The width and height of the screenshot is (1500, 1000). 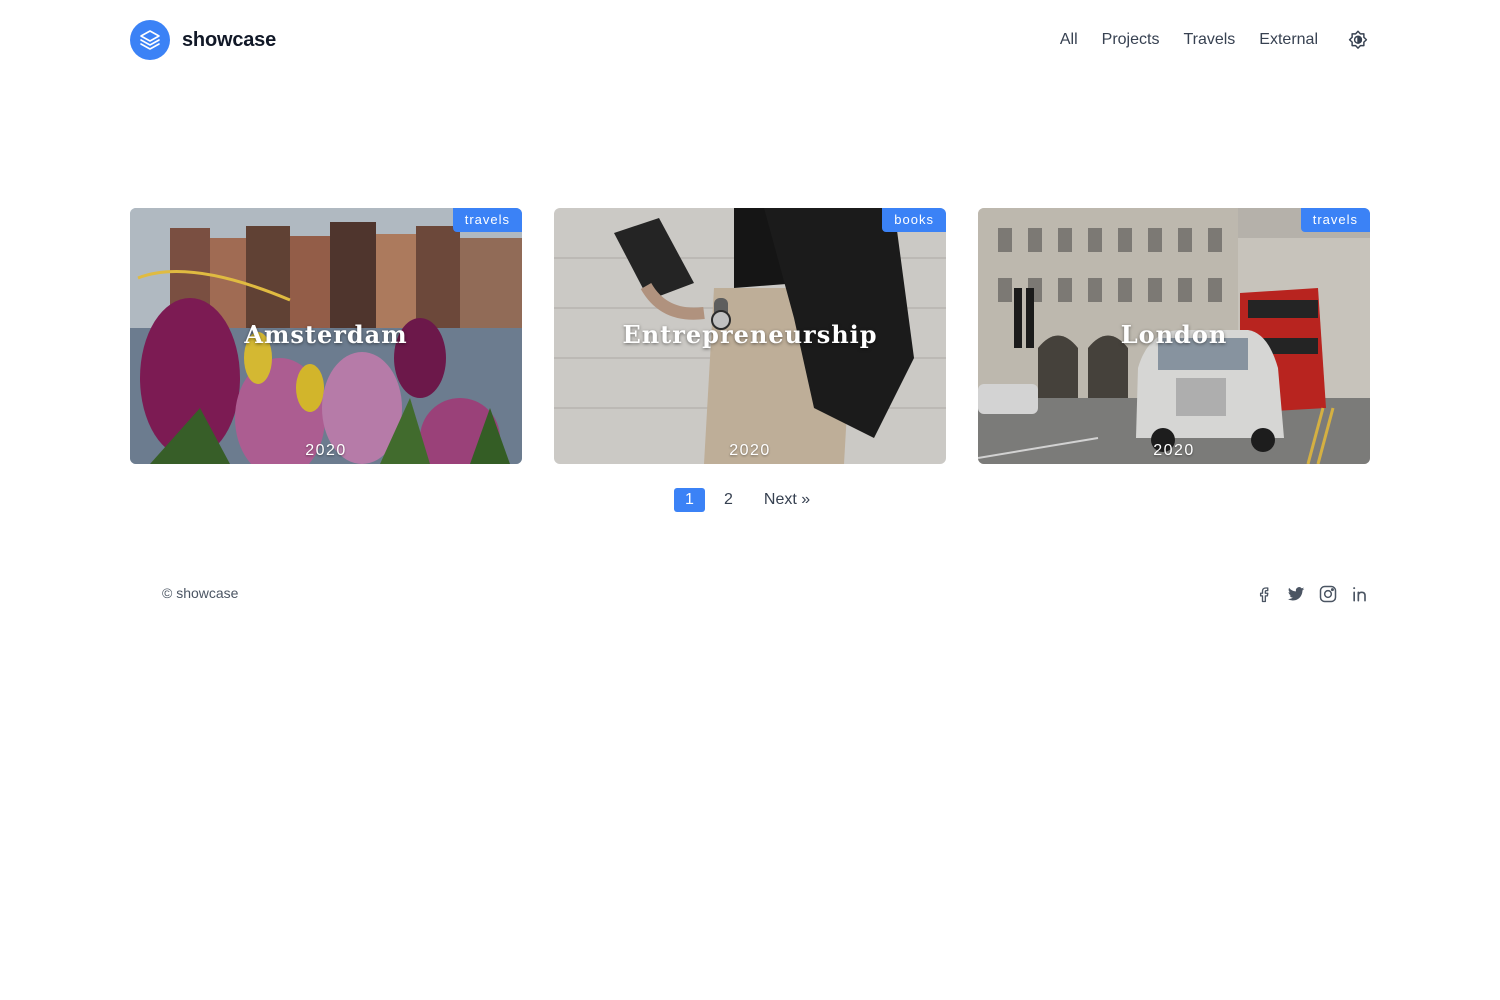 I want to click on card-entrepreneurship: books Entrepreneurship 2020, so click(x=750, y=336).